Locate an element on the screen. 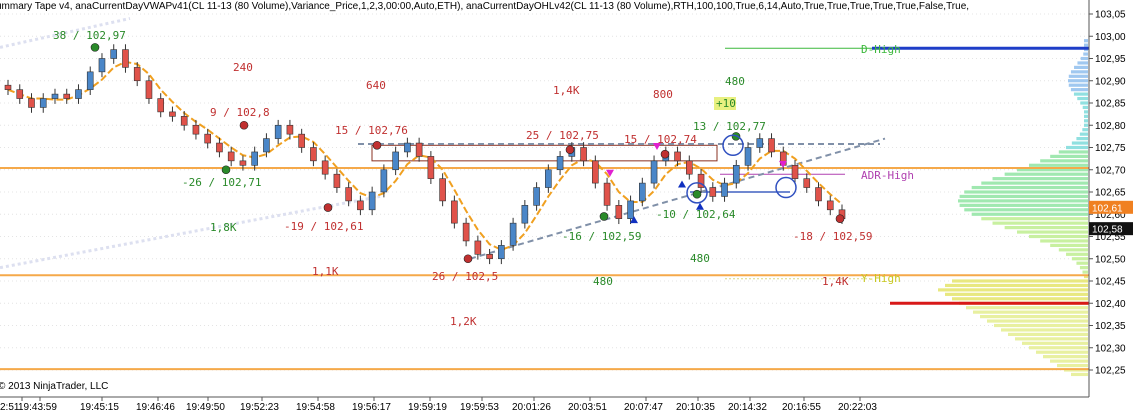  swing-label: -18 / 102,59 is located at coordinates (832, 236).